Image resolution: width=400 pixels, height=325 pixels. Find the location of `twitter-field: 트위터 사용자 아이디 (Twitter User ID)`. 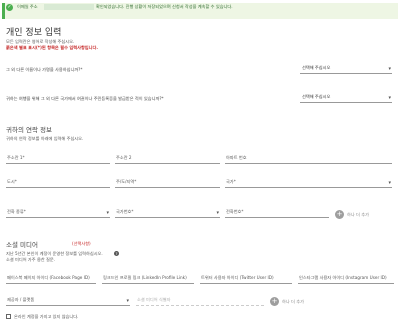

twitter-field: 트위터 사용자 아이디 (Twitter User ID) is located at coordinates (246, 279).